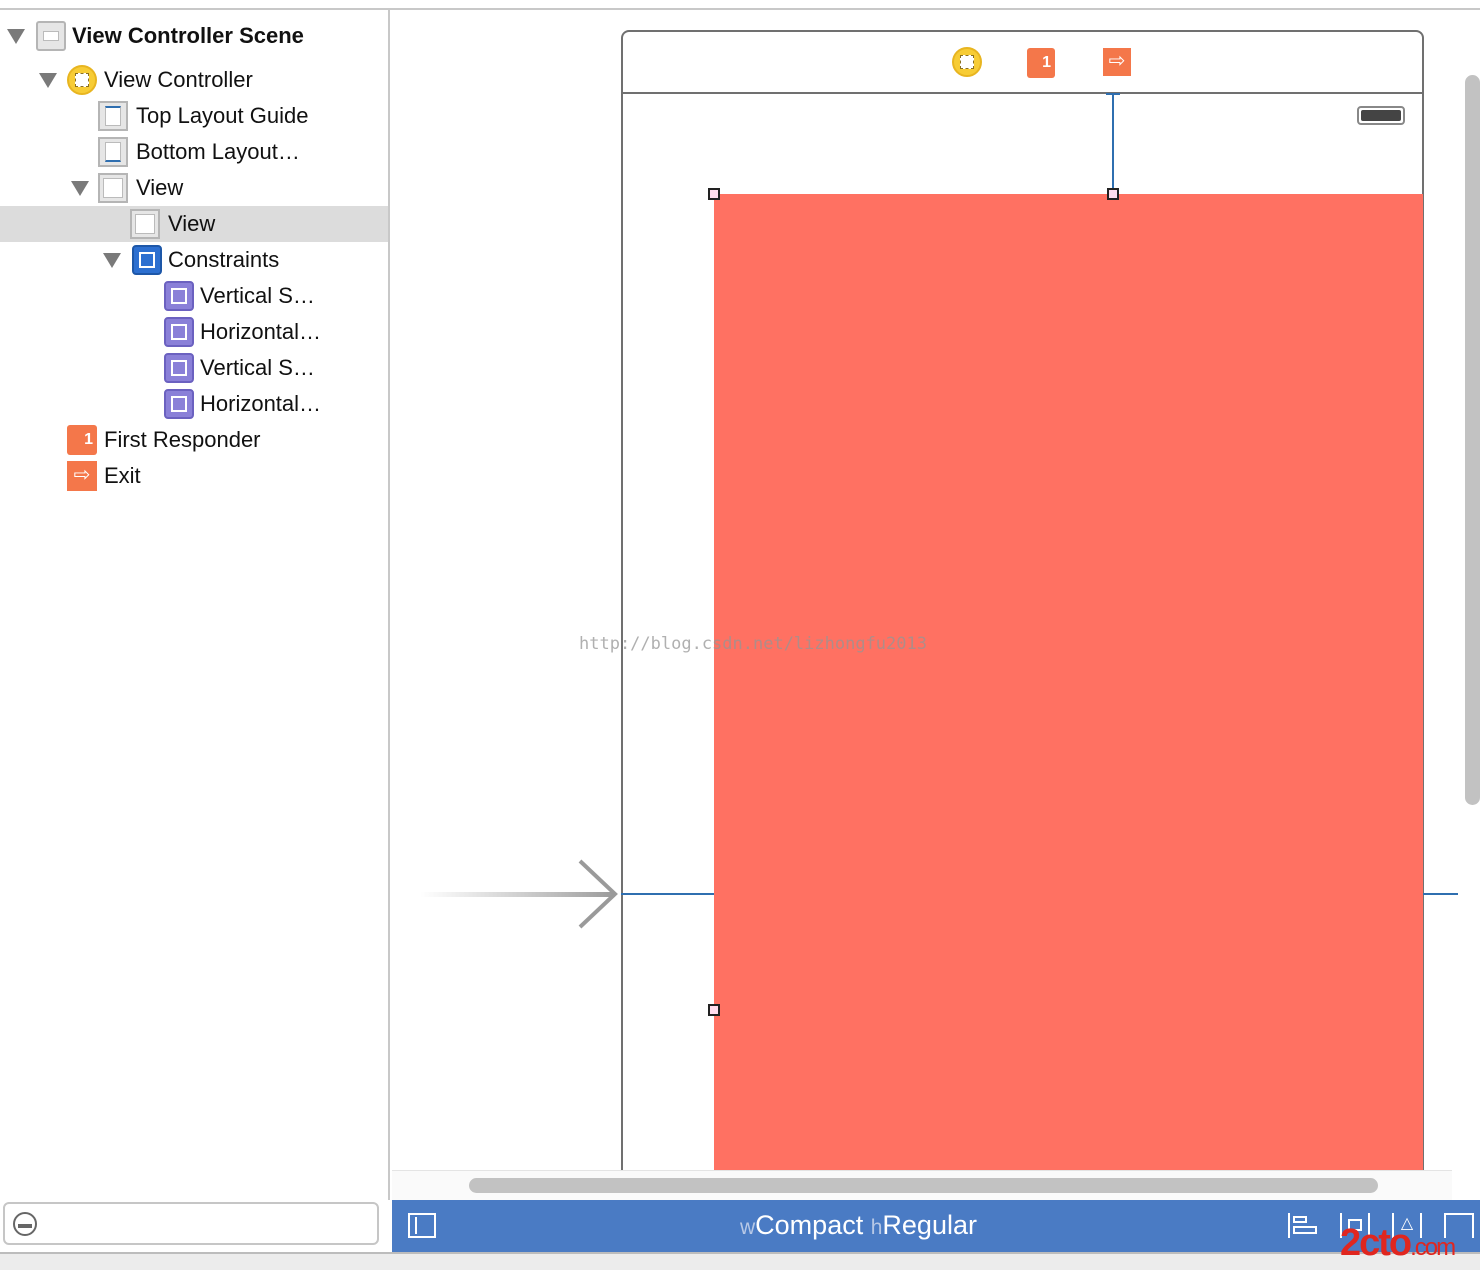  I want to click on site-logo-watermark: 2cto.com, so click(1398, 1243).